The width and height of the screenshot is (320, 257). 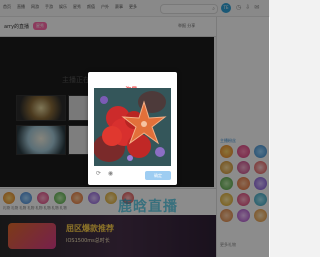 What do you see at coordinates (104, 173) in the screenshot?
I see `captcha-footer: ⟳ ◉` at bounding box center [104, 173].